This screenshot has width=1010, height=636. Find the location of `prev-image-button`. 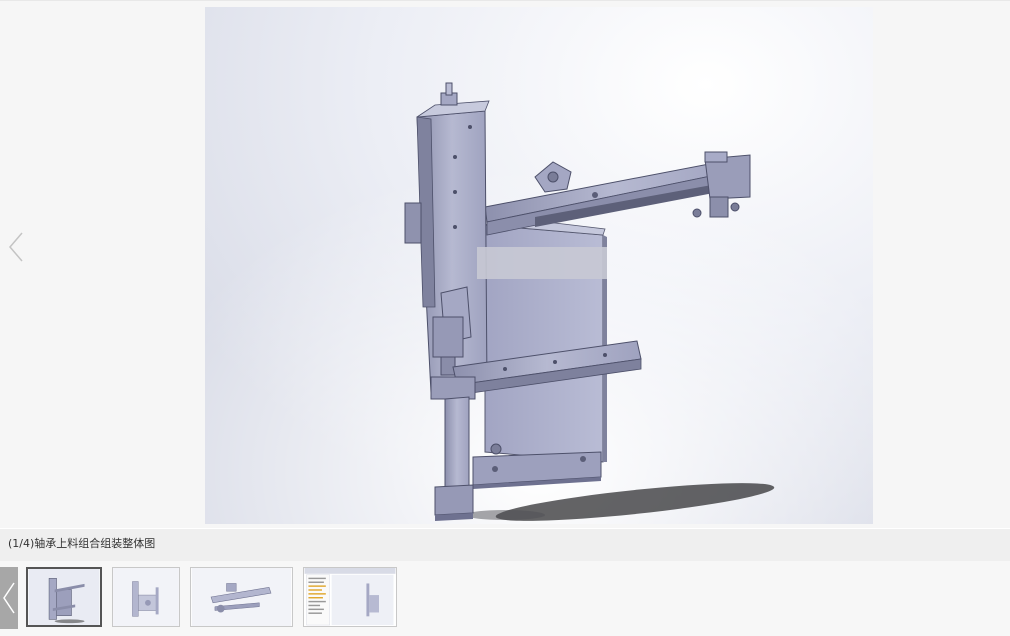

prev-image-button is located at coordinates (16, 247).